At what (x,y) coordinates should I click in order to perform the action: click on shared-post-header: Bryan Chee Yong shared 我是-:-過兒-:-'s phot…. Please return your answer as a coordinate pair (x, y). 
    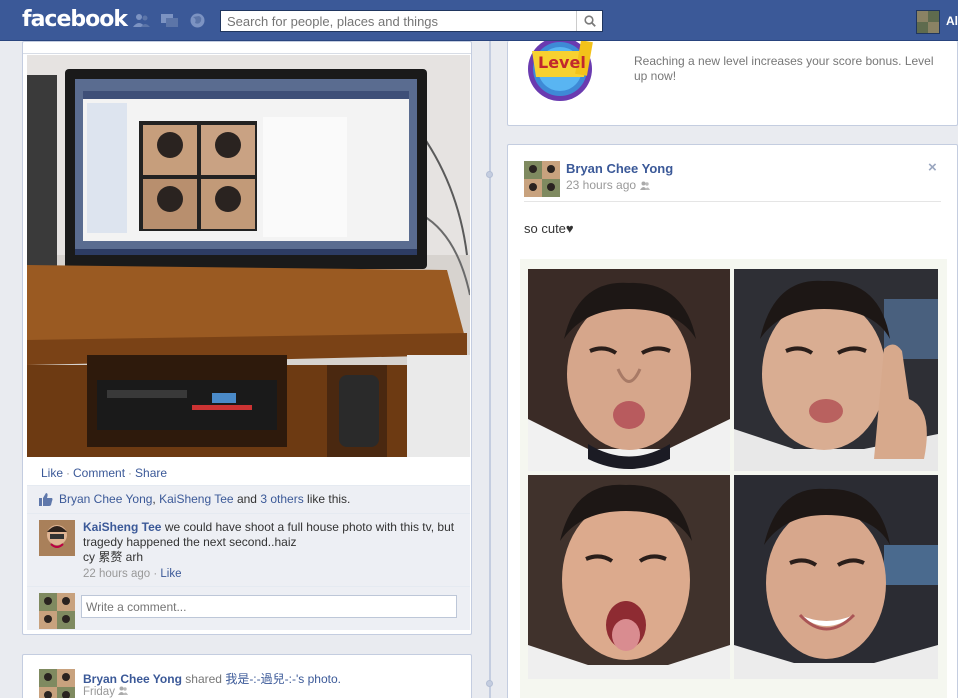
    Looking at the image, I should click on (212, 678).